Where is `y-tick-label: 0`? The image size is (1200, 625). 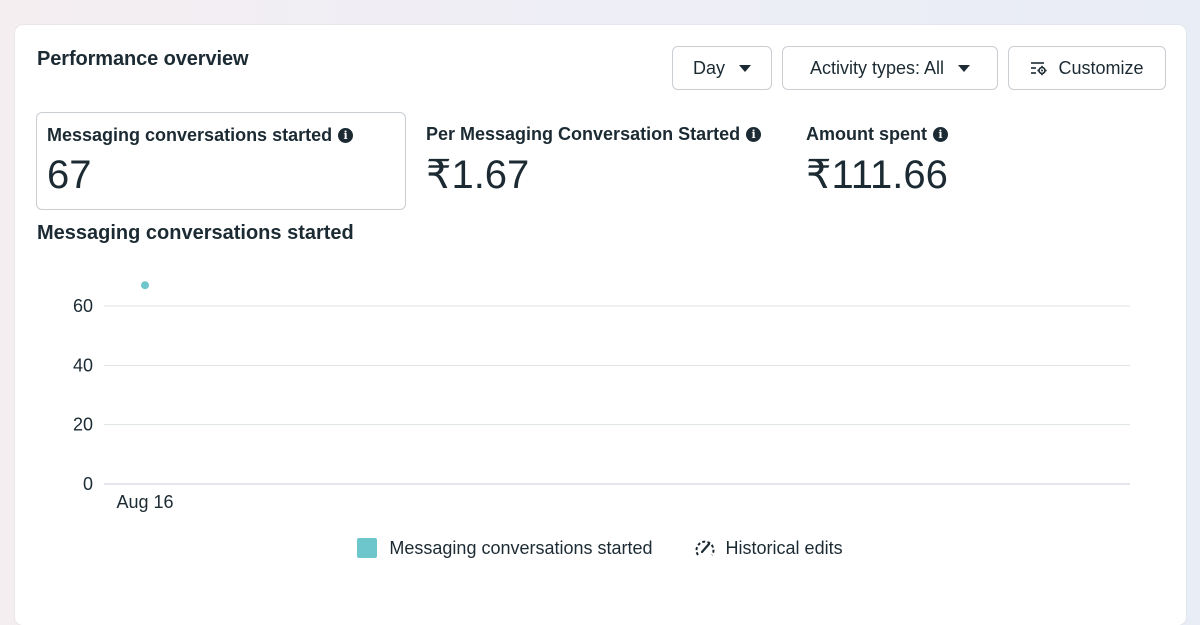
y-tick-label: 0 is located at coordinates (88, 484).